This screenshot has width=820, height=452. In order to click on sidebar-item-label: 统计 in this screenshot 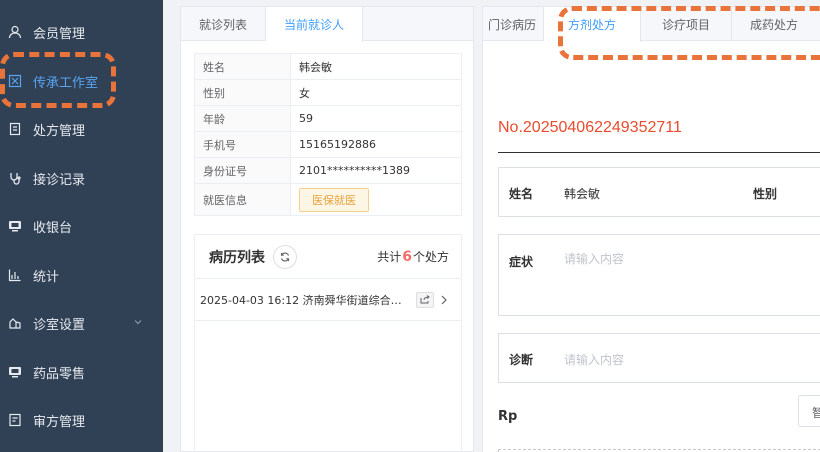, I will do `click(46, 277)`.